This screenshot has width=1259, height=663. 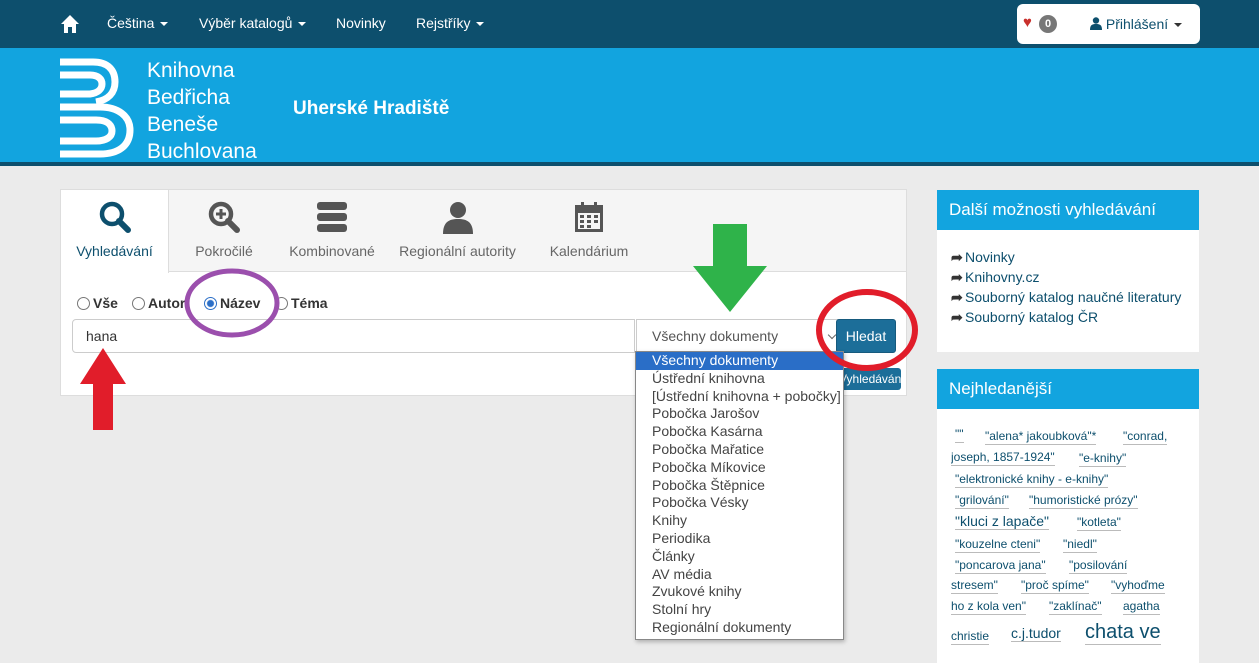 I want to click on most-searched-title: Nejhledanější, so click(x=1068, y=389).